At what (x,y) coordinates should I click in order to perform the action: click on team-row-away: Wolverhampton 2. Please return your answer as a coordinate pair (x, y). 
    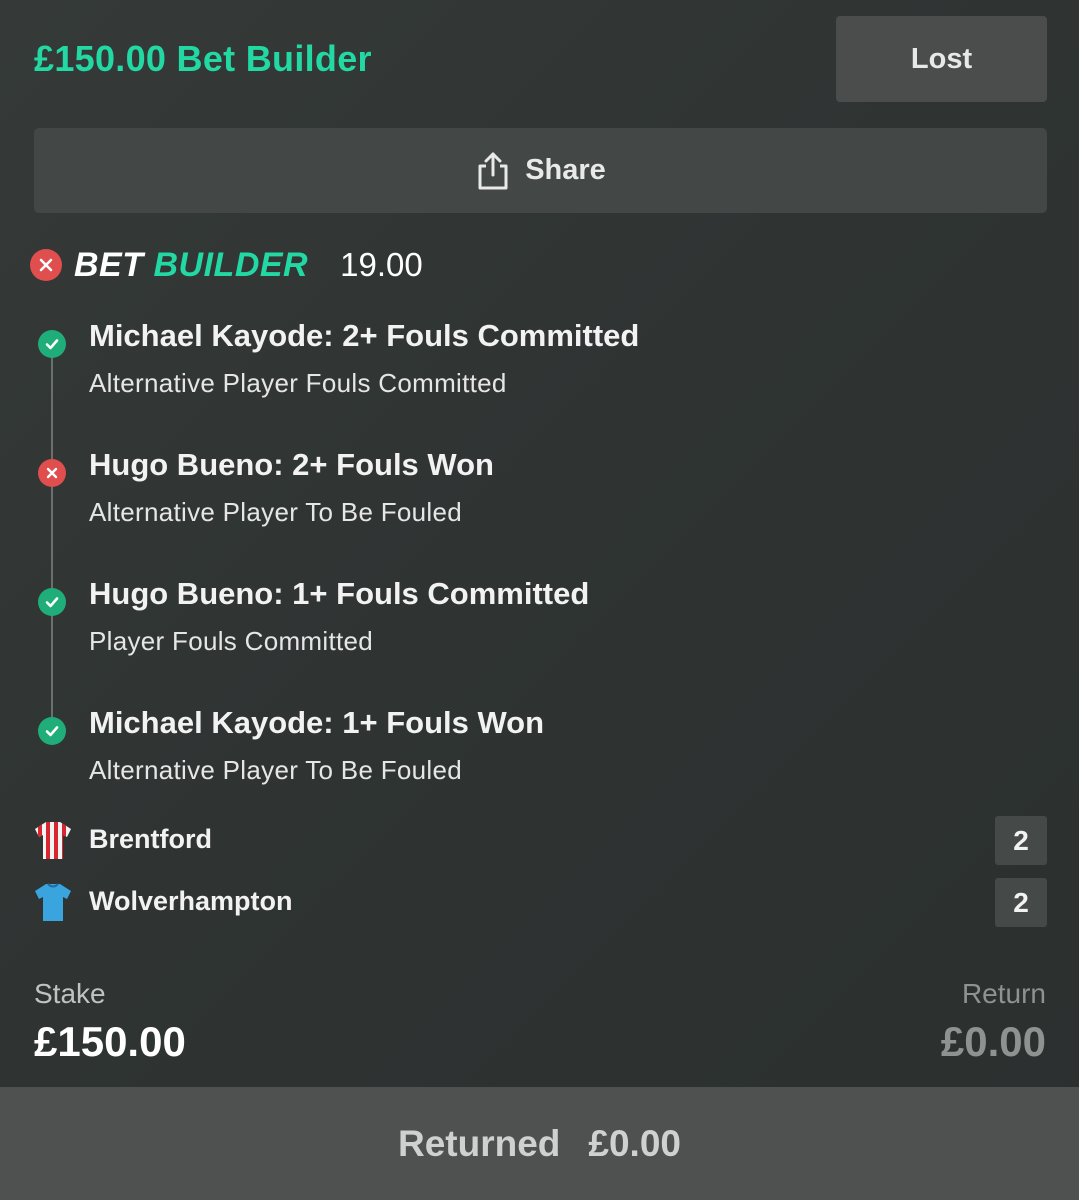
    Looking at the image, I should click on (540, 903).